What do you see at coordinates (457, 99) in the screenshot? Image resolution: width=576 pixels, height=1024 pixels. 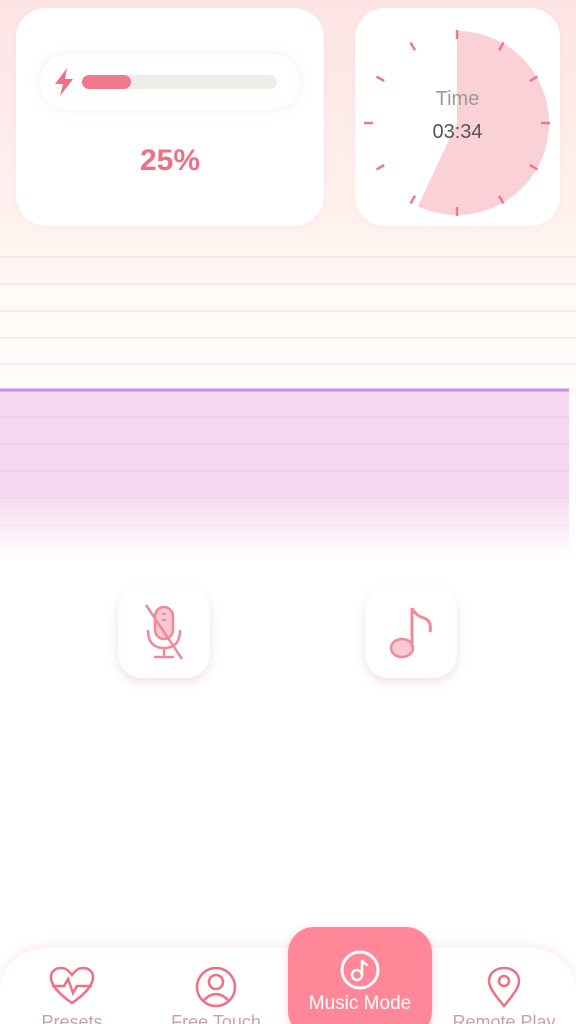 I see `timer-label: Time` at bounding box center [457, 99].